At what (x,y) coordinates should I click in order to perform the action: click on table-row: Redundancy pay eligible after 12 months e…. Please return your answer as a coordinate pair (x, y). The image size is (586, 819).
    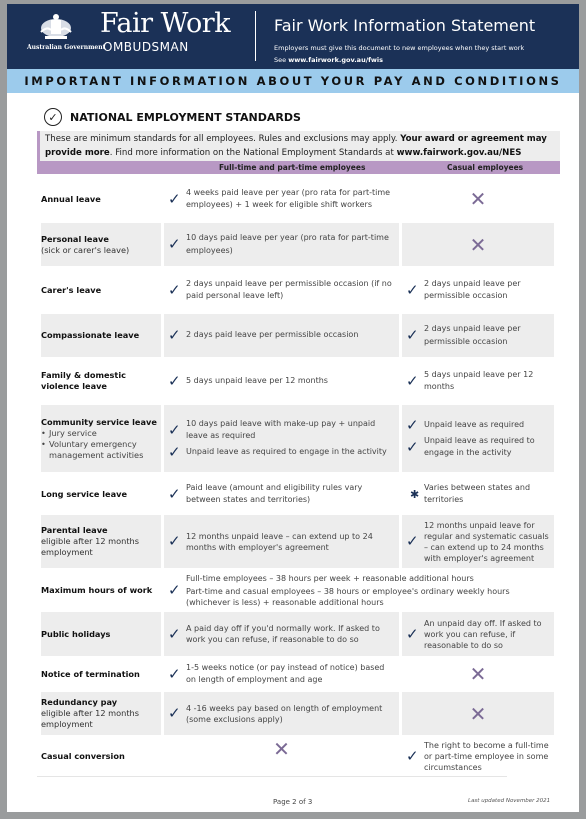
    Looking at the image, I should click on (297, 713).